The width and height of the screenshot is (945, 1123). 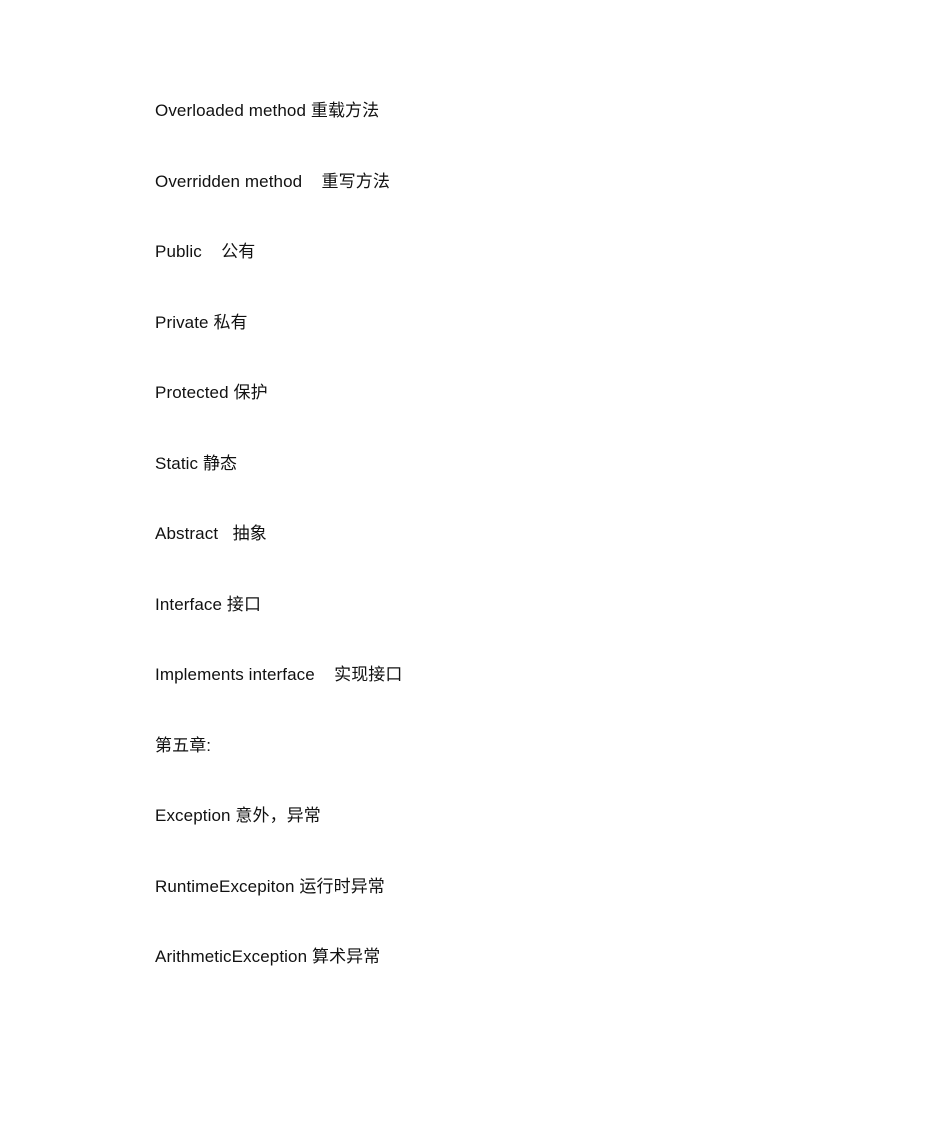 I want to click on term-english: Private, so click(x=182, y=322).